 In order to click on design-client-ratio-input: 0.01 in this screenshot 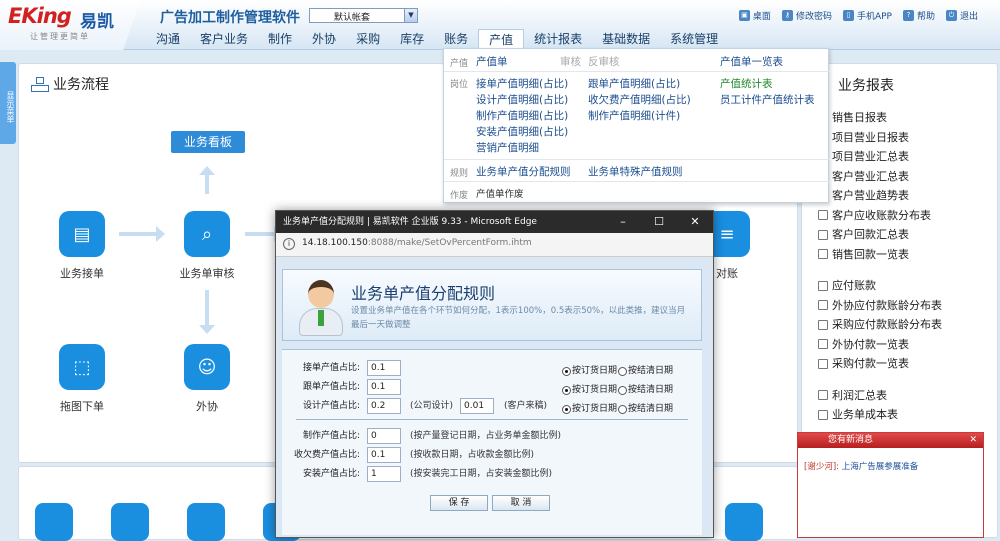, I will do `click(477, 406)`.